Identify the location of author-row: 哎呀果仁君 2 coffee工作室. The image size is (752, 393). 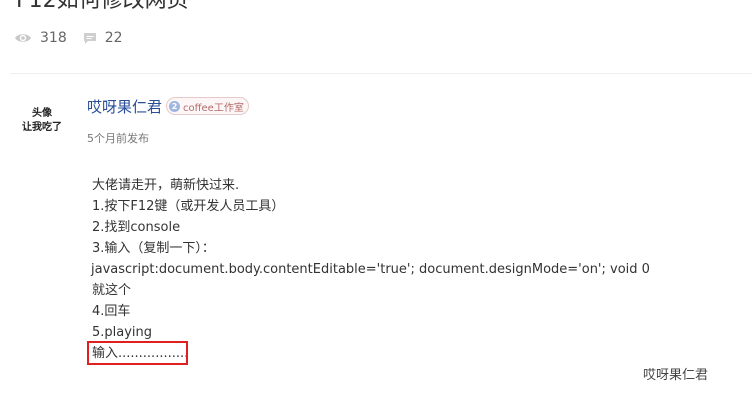
(168, 106).